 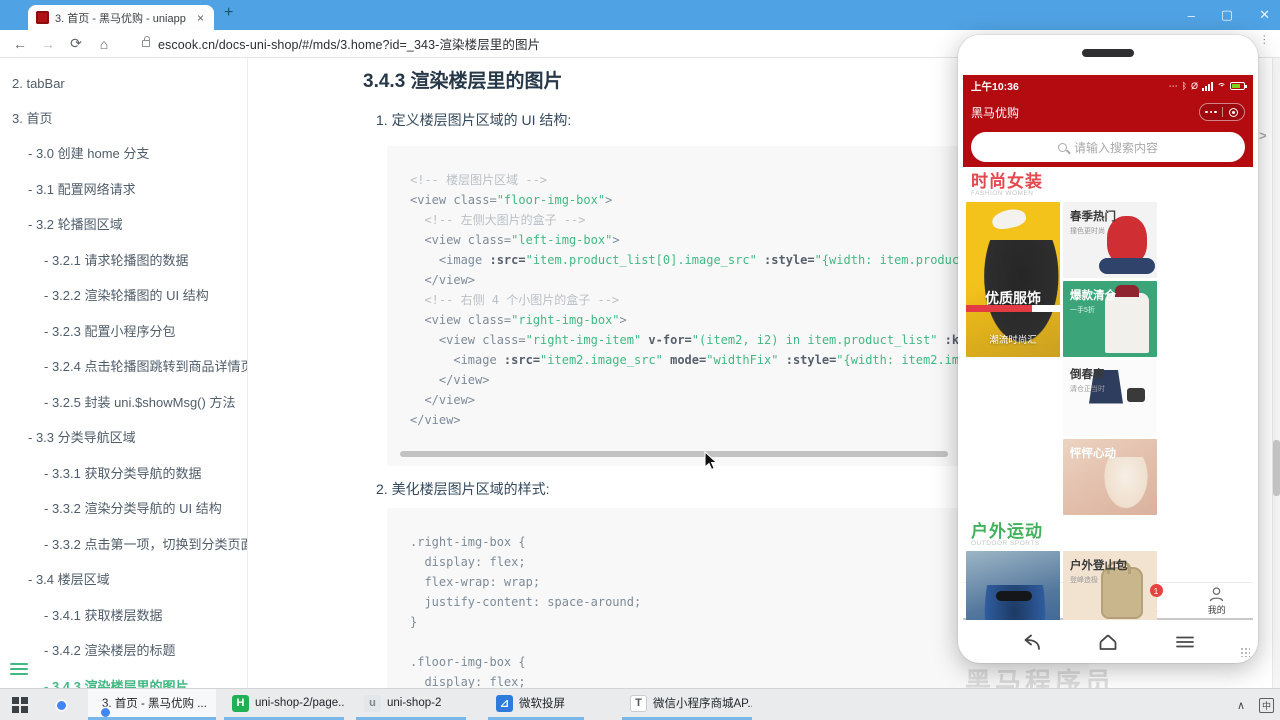 I want to click on taskbar-button-label: 微软投屏, so click(x=542, y=704).